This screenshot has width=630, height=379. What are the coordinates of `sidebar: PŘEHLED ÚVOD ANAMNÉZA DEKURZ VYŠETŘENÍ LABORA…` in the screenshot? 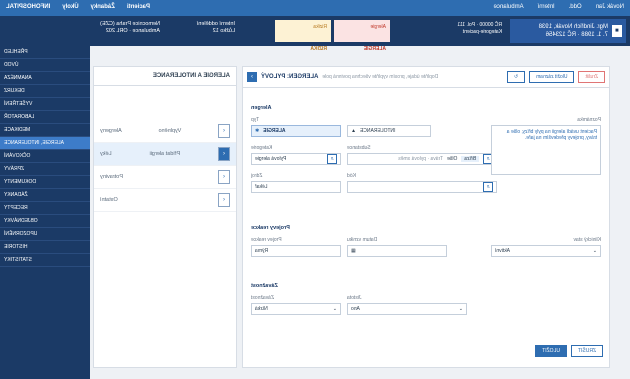 It's located at (45, 212).